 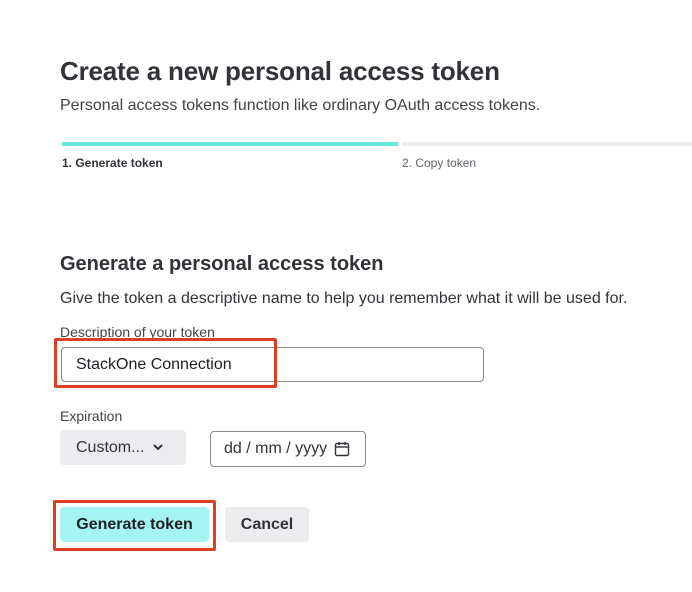 What do you see at coordinates (134, 524) in the screenshot?
I see `generate-token-button: Generate token` at bounding box center [134, 524].